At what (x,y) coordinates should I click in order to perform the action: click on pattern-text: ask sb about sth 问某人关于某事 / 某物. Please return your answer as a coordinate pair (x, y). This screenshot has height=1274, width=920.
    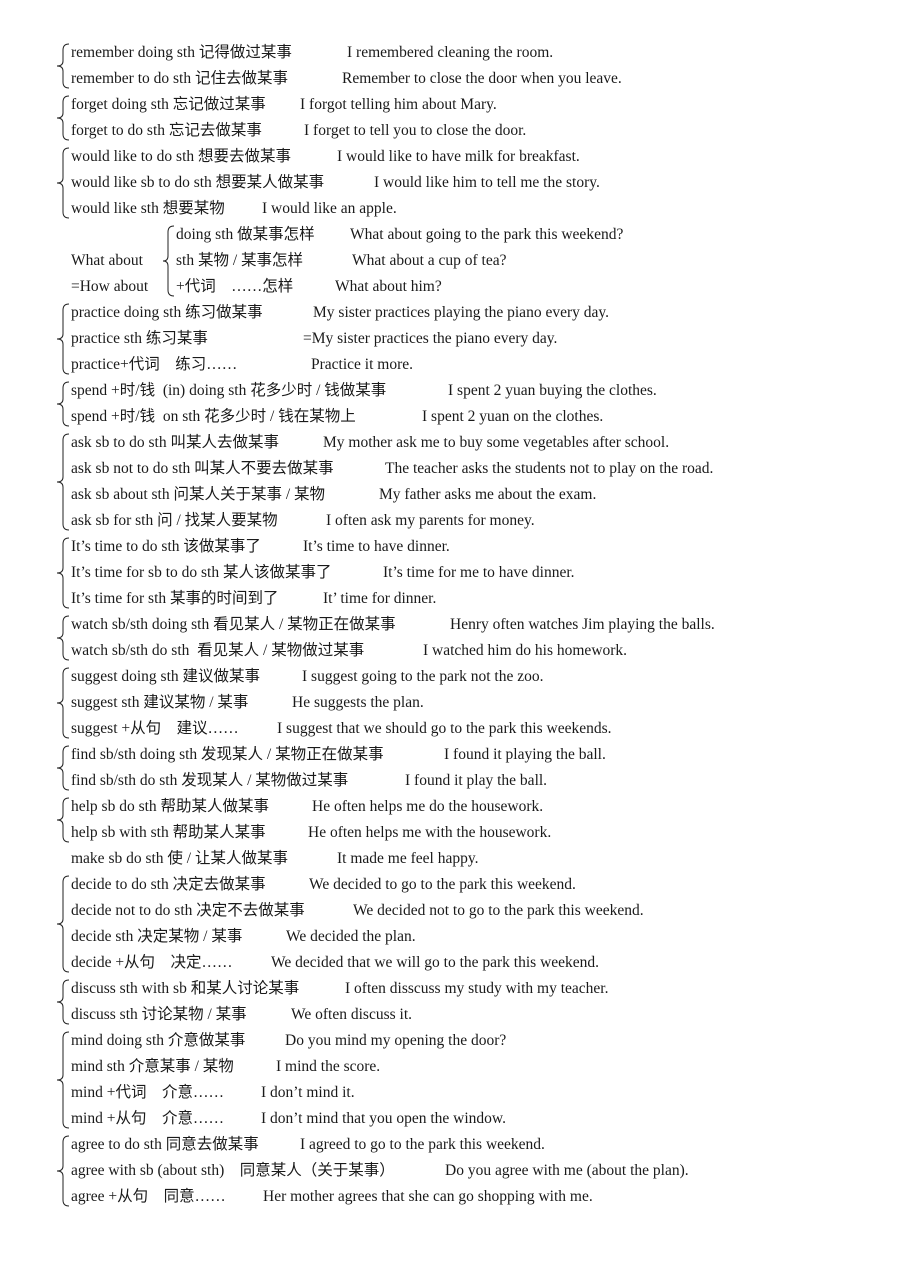
    Looking at the image, I should click on (198, 494).